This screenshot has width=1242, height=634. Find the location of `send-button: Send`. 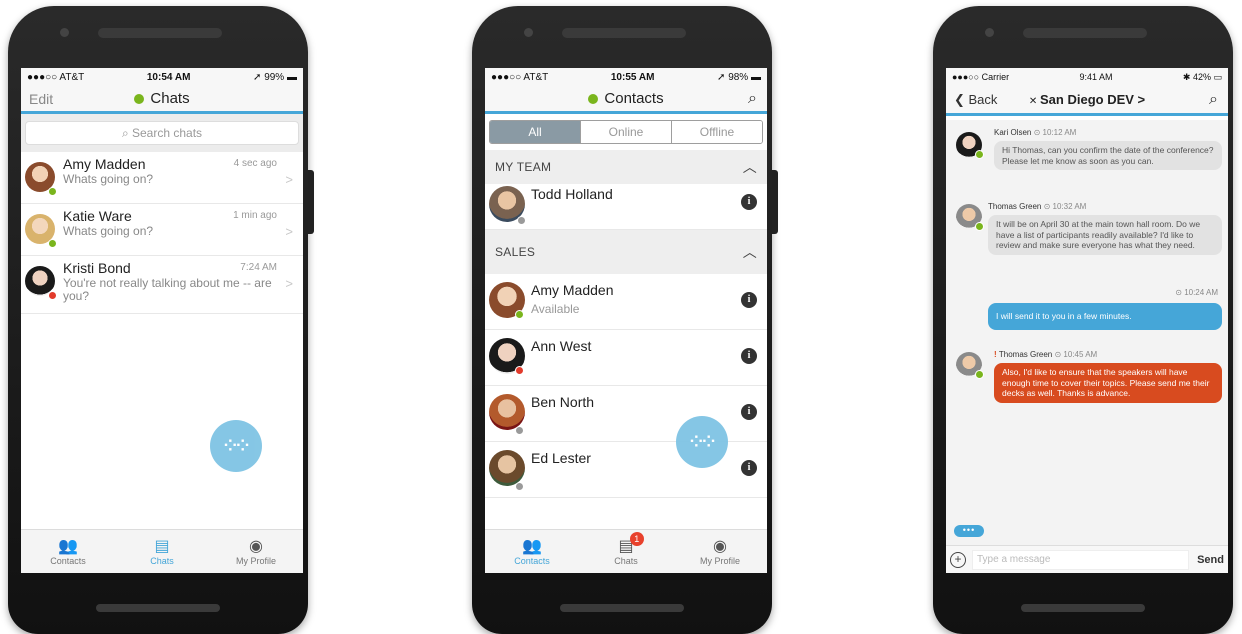

send-button: Send is located at coordinates (1210, 560).